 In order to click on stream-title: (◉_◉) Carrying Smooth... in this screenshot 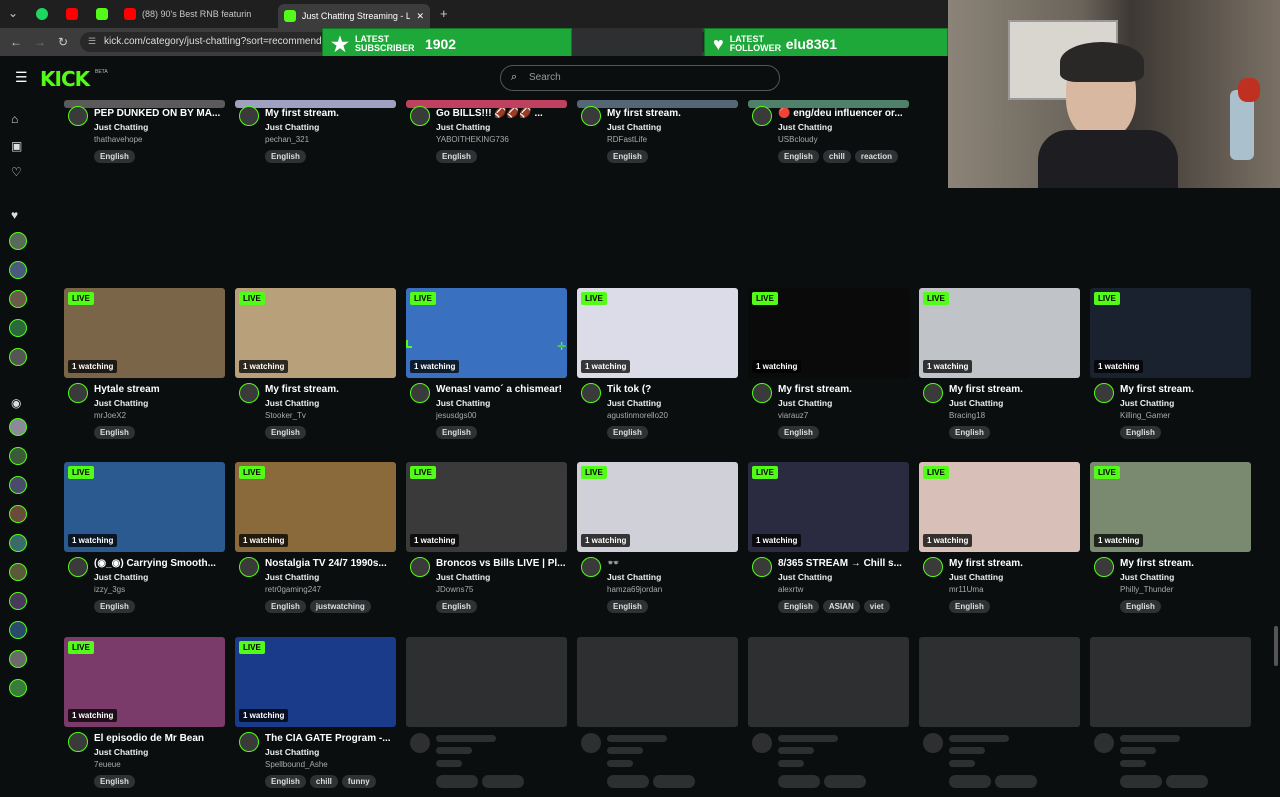, I will do `click(159, 563)`.